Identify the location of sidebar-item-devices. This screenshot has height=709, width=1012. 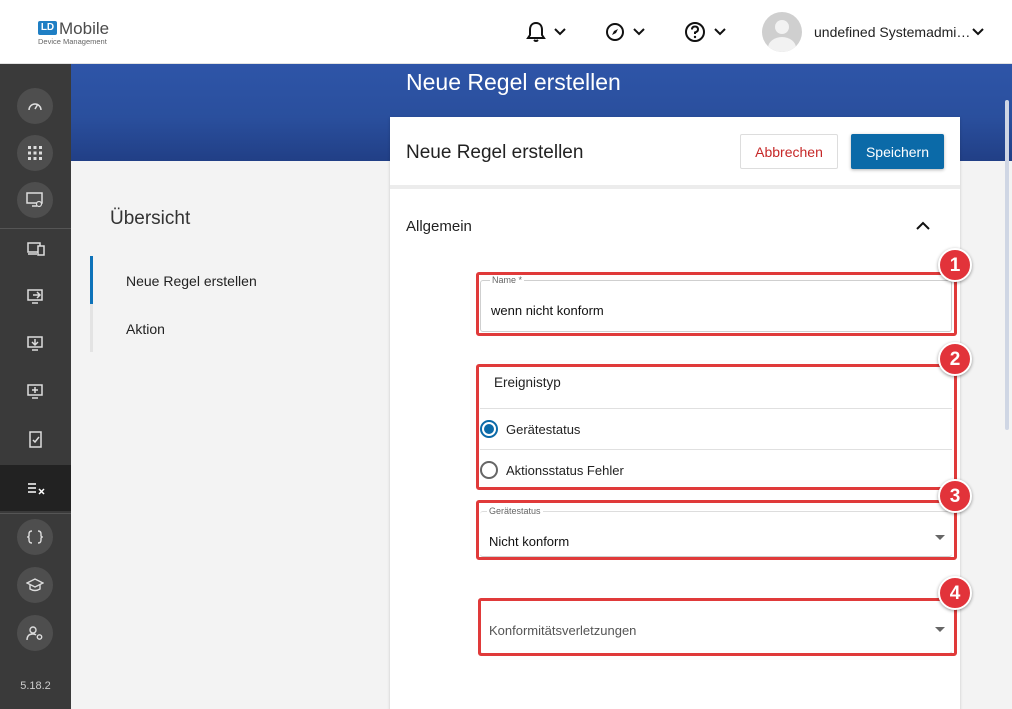
(35, 249).